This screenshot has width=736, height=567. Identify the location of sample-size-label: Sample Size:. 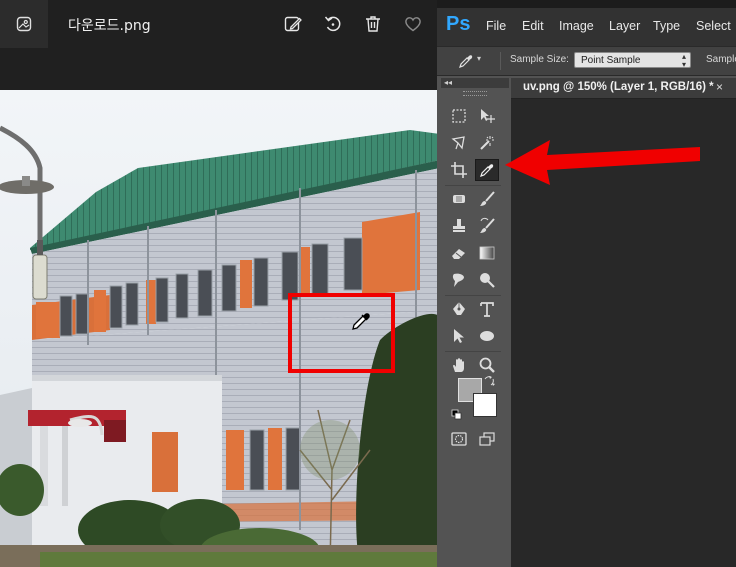
(539, 59).